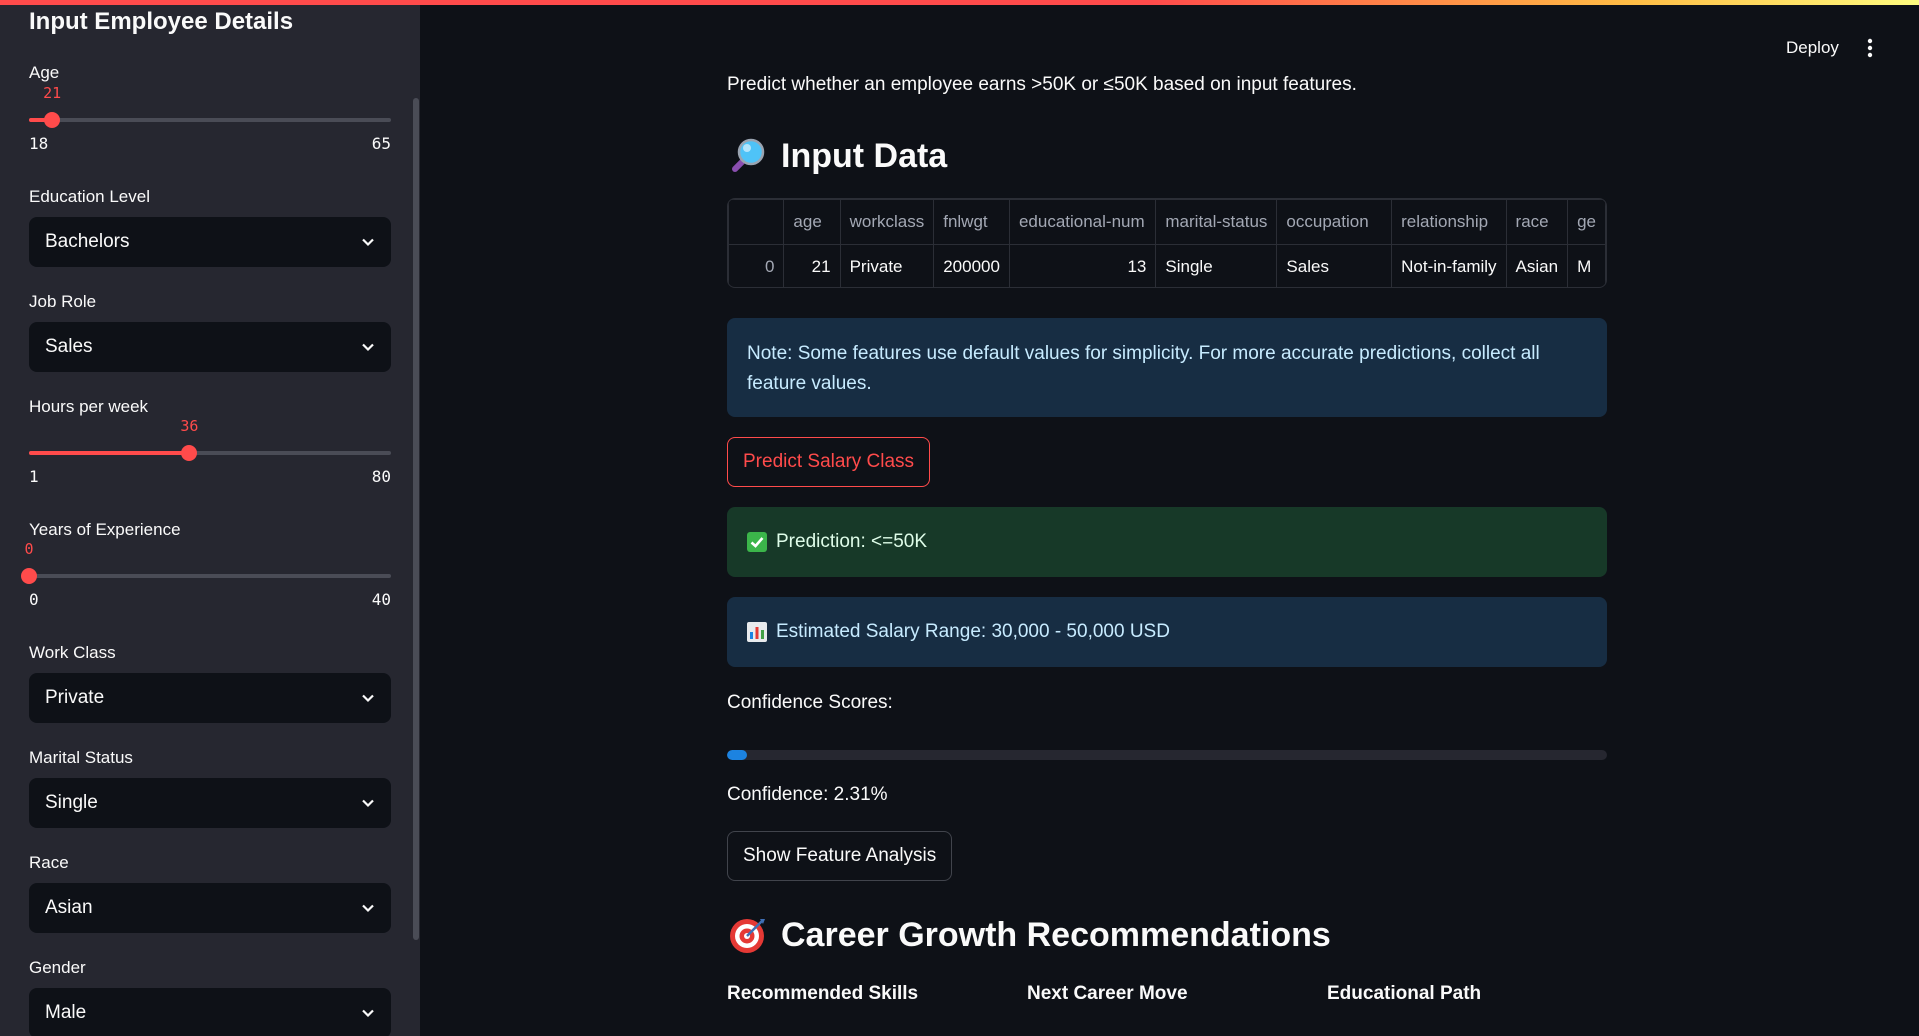 The height and width of the screenshot is (1036, 1919). Describe the element at coordinates (1586, 265) in the screenshot. I see `table-cell: M` at that location.